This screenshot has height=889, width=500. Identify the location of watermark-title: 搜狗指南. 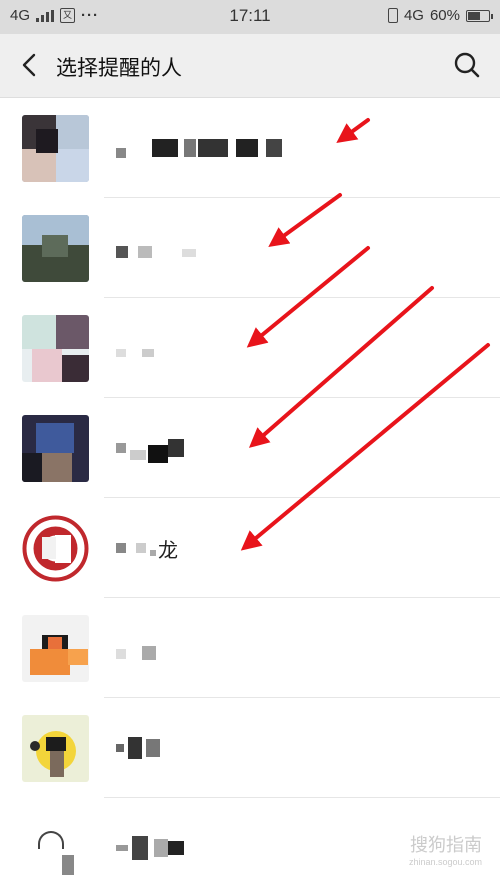
(446, 845).